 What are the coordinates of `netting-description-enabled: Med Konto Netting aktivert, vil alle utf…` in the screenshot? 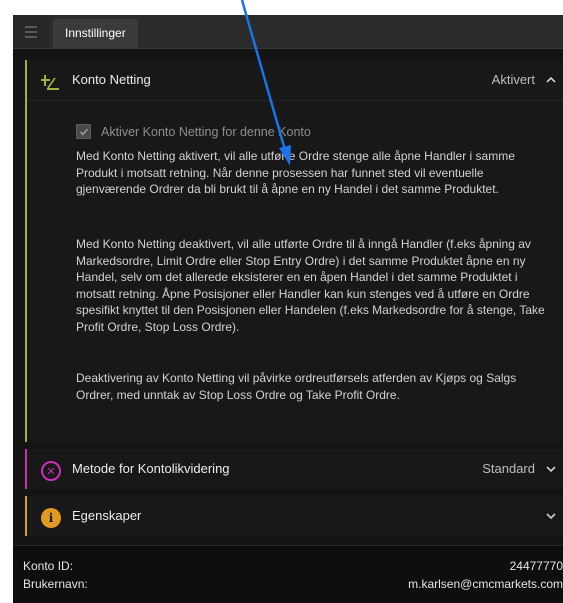 It's located at (295, 172).